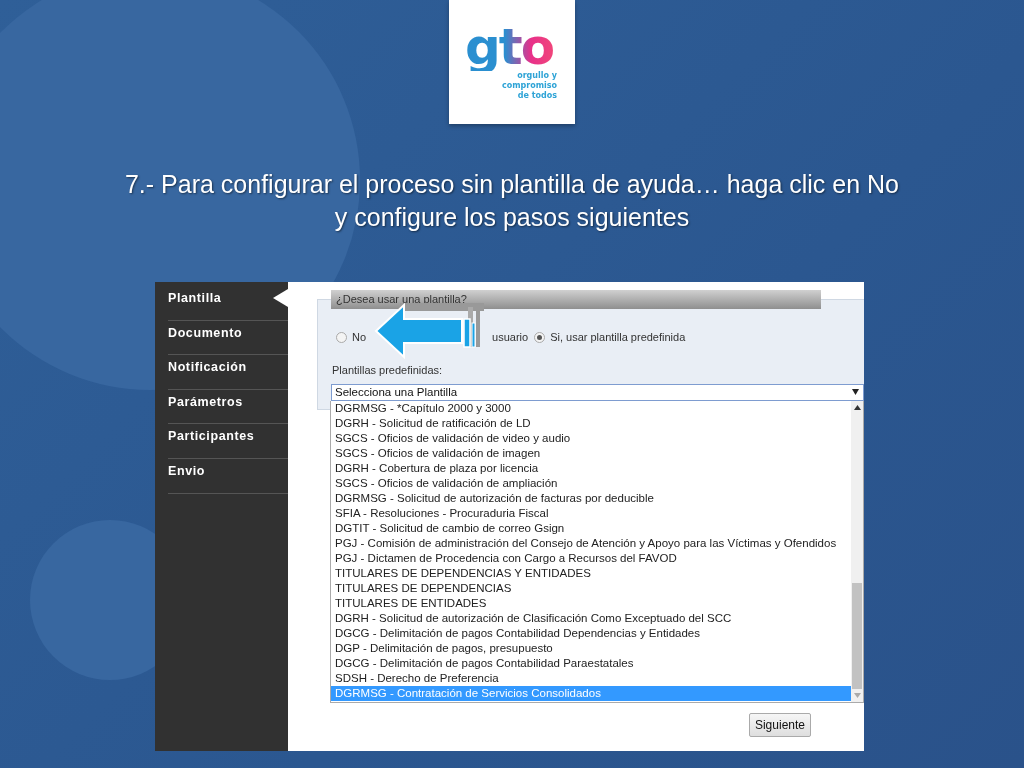 The image size is (1024, 768). I want to click on list-option: SGCS - Oficios de validación de ampliación, so click(591, 483).